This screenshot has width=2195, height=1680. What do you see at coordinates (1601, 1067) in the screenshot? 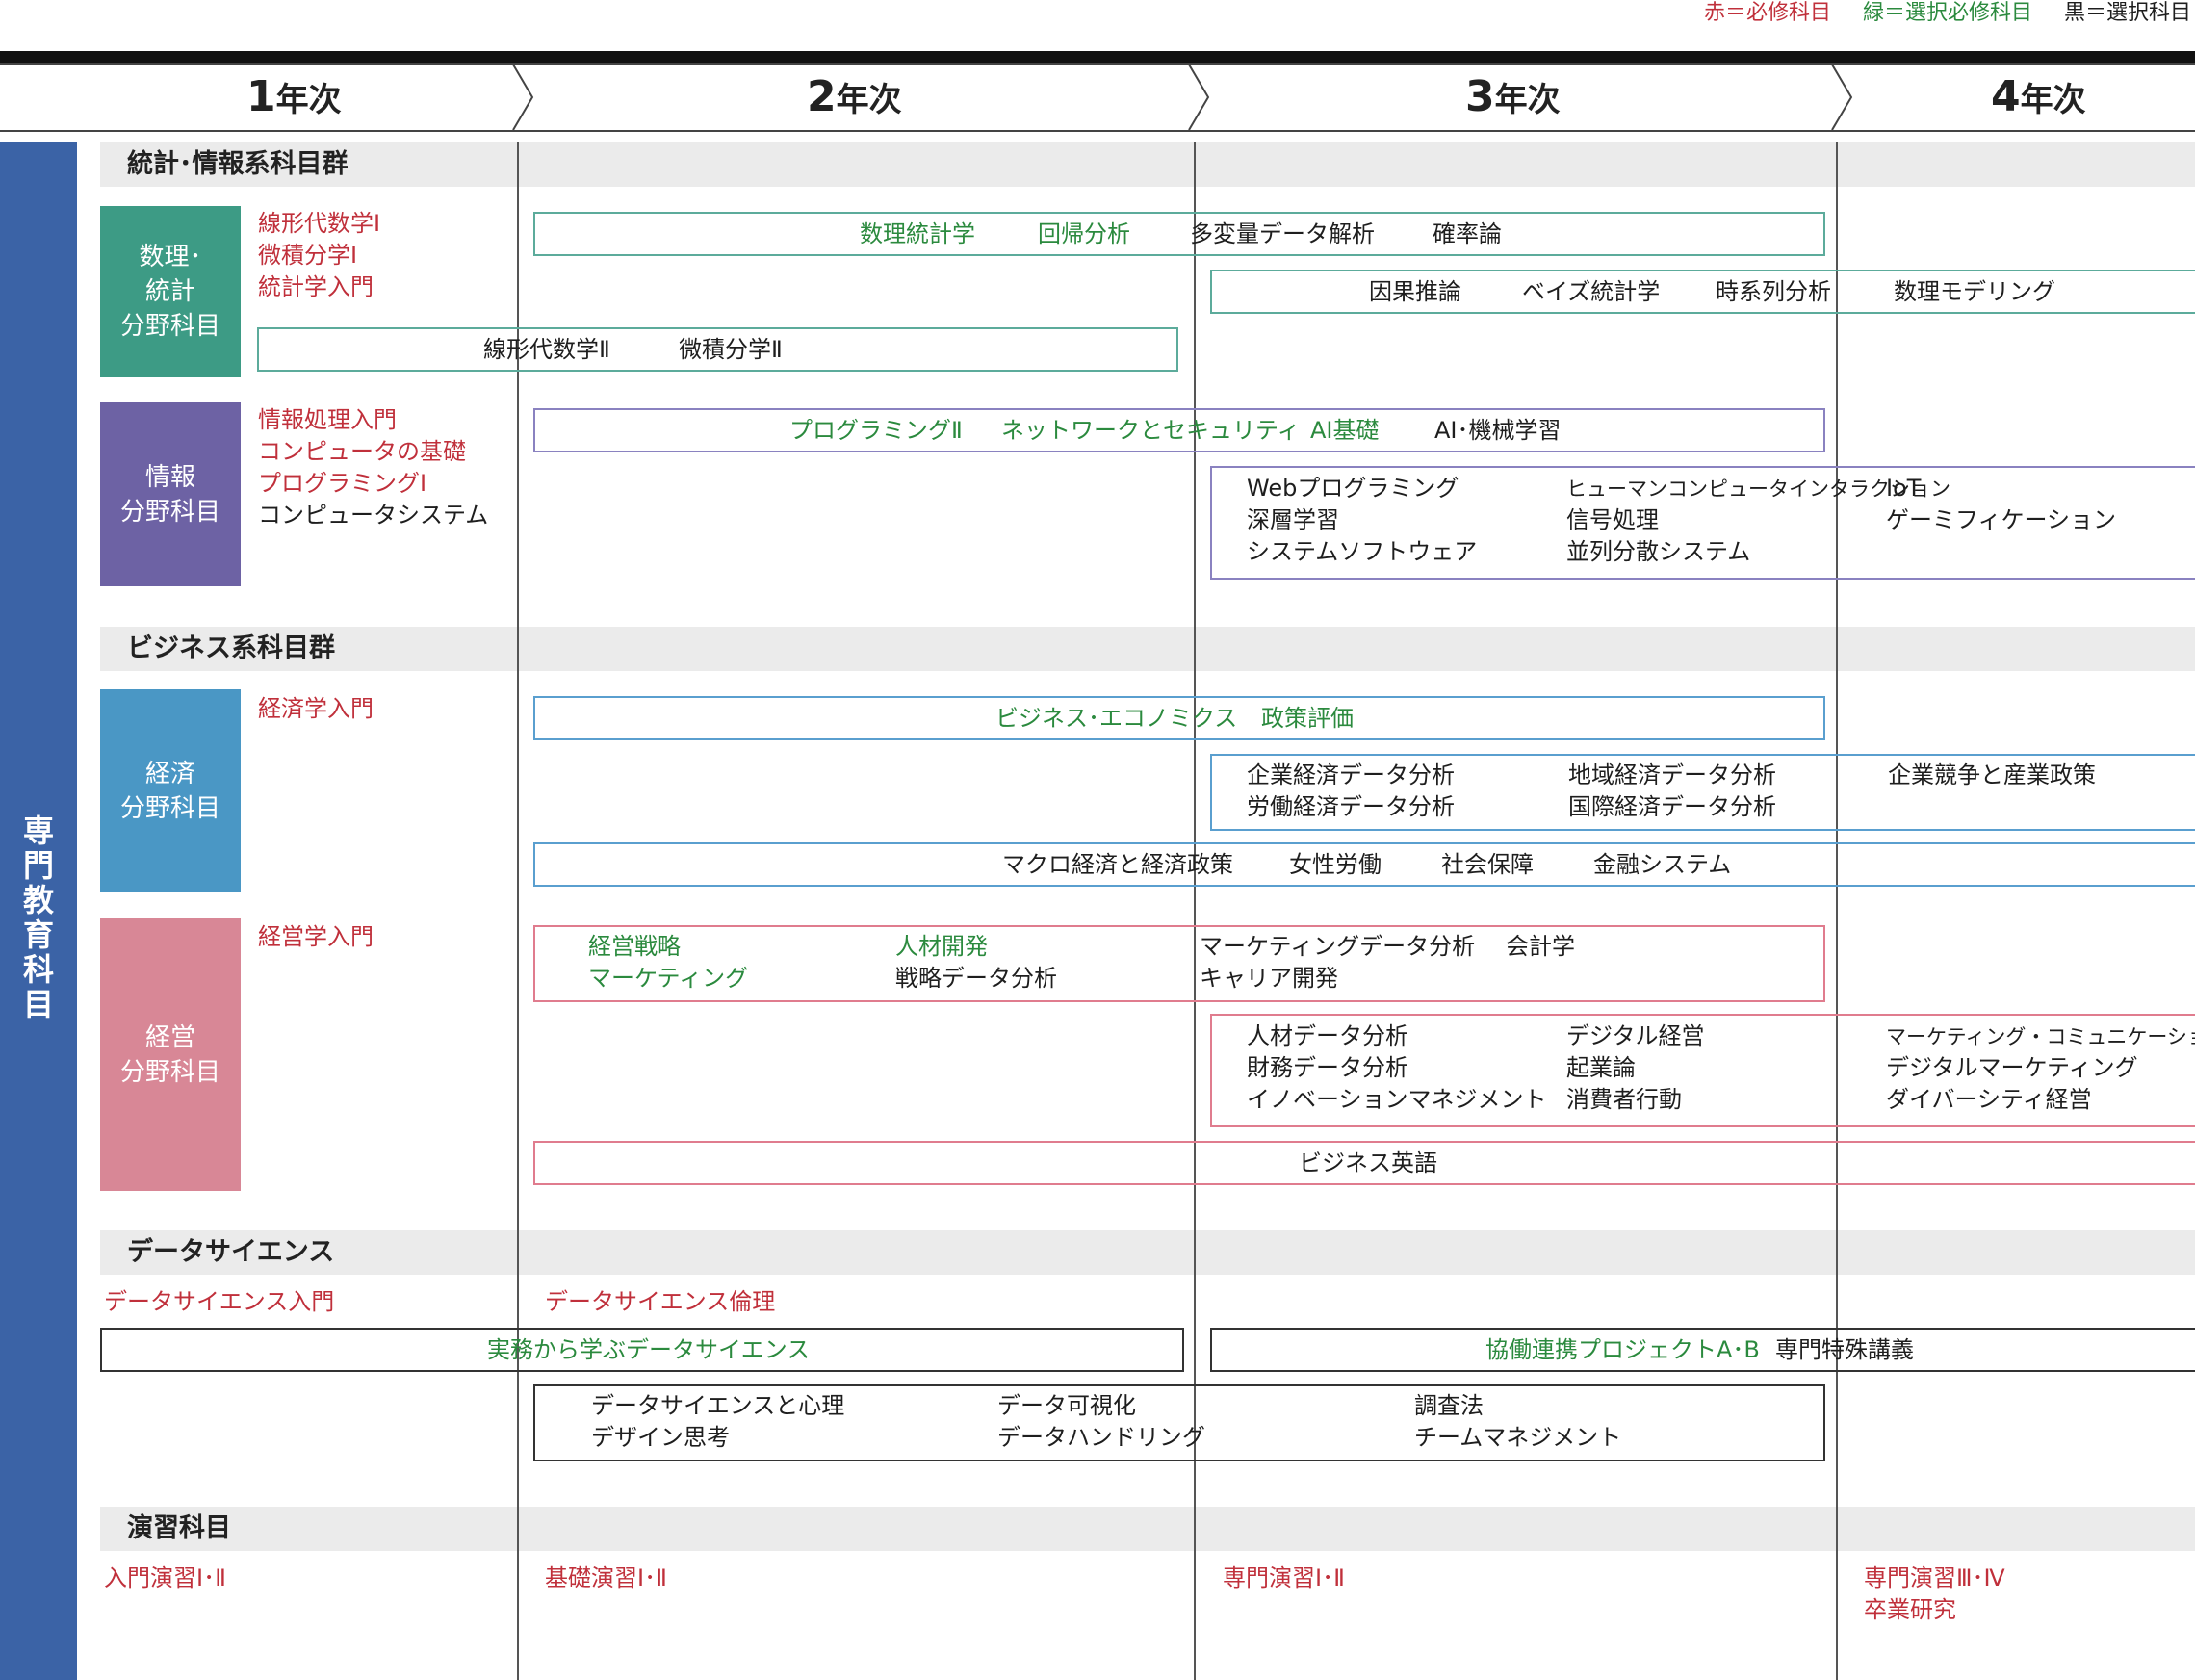
I see `course: 起業論` at bounding box center [1601, 1067].